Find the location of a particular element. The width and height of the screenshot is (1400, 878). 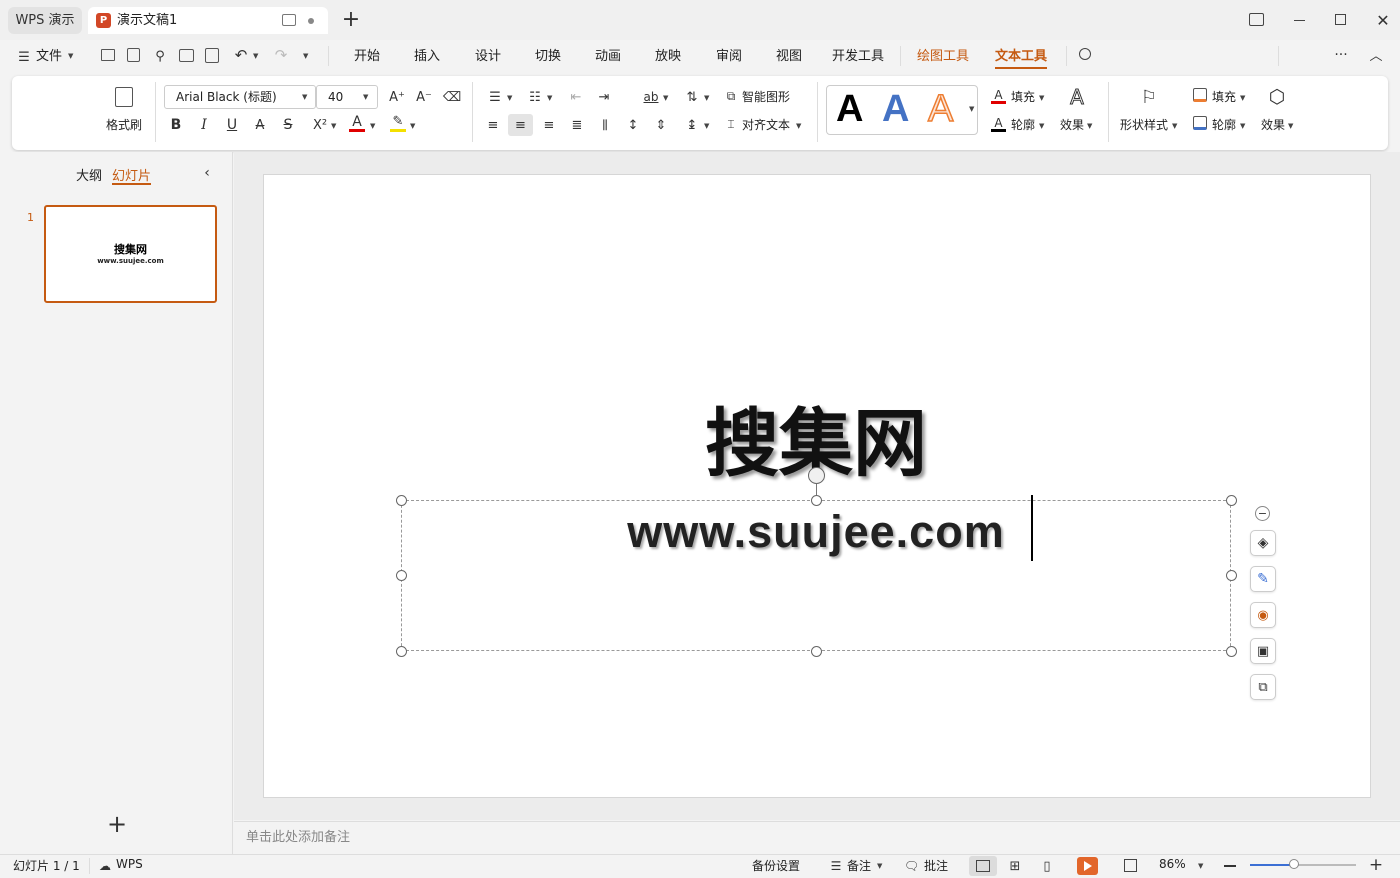

font-name-chevron-icon: ▼ is located at coordinates (304, 97).